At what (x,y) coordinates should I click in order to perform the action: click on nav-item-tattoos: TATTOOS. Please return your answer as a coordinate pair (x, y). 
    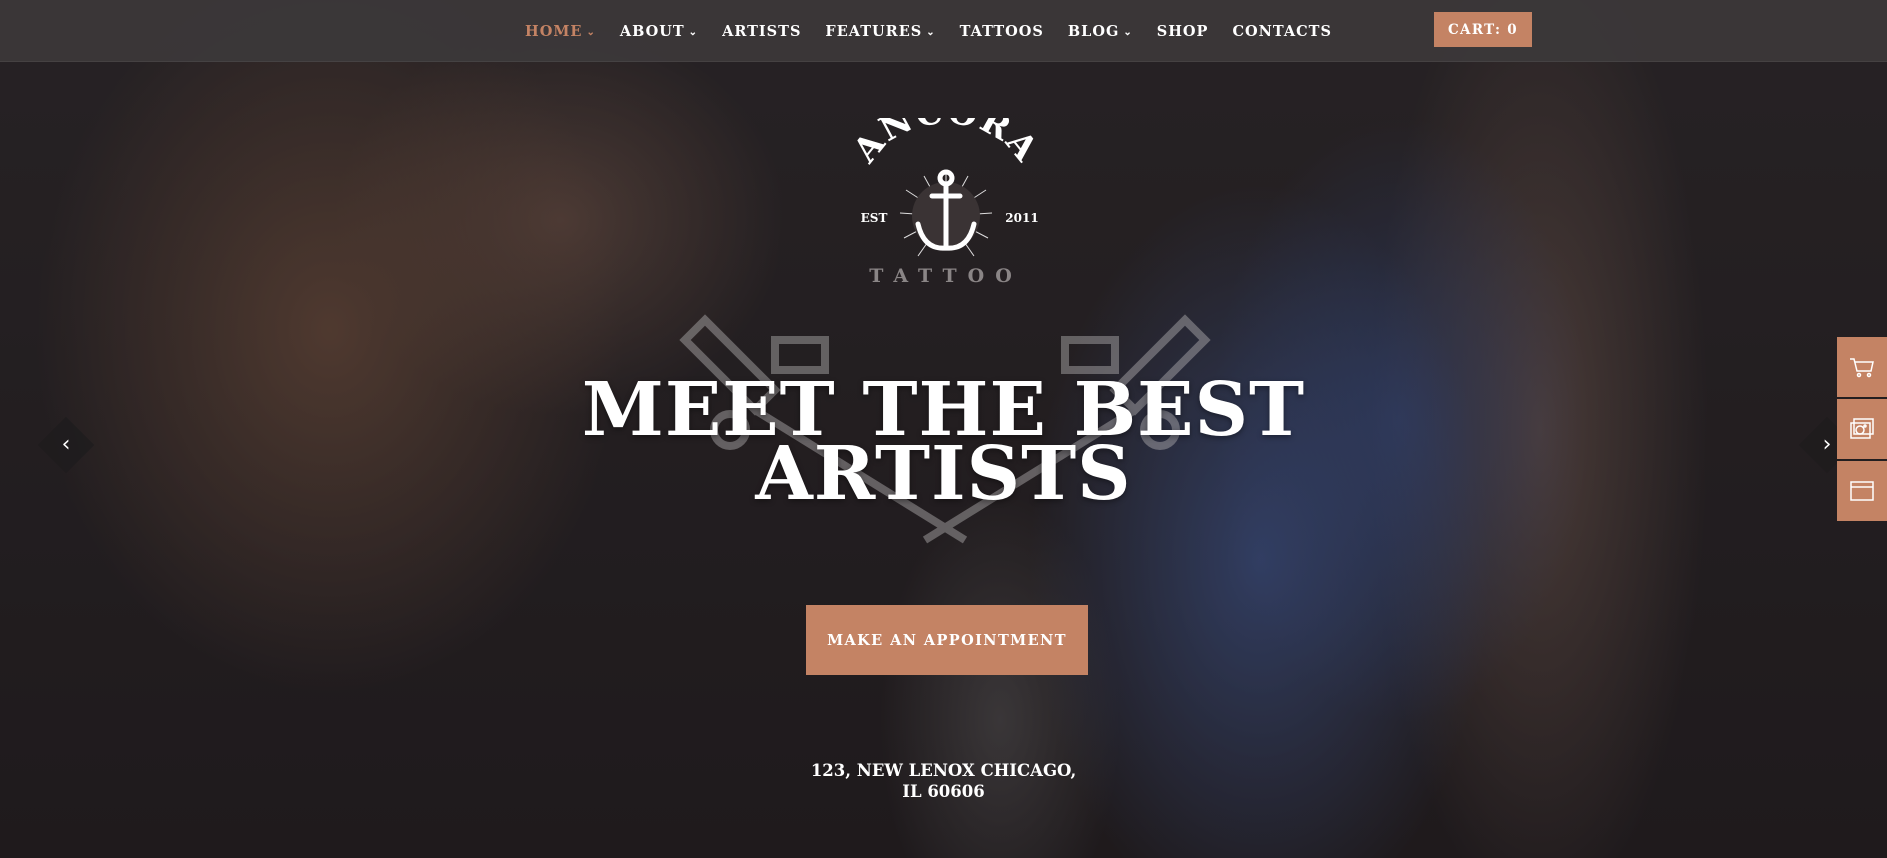
    Looking at the image, I should click on (1002, 31).